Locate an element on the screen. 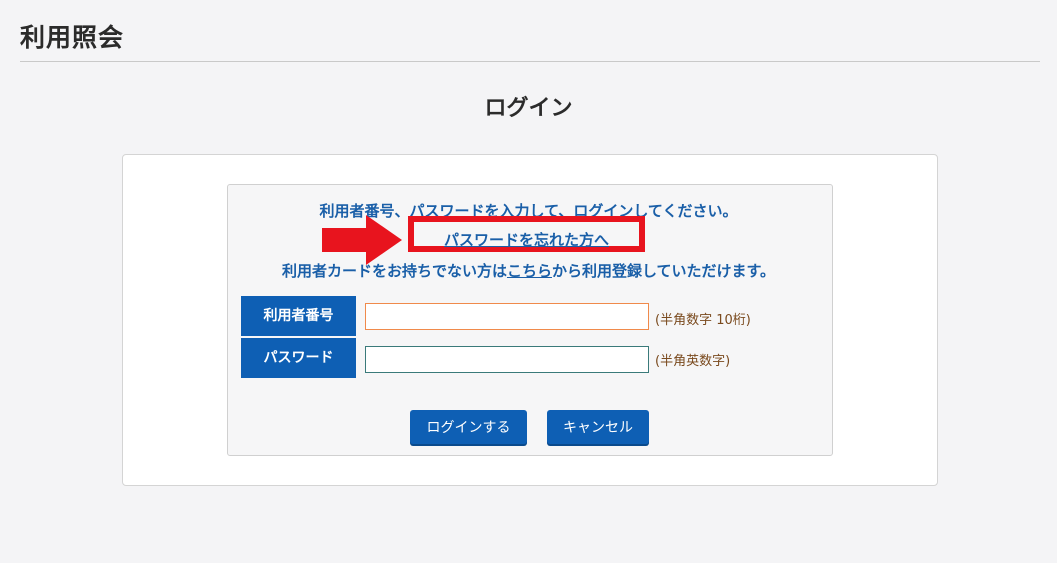  login-heading: ログイン is located at coordinates (528, 108).